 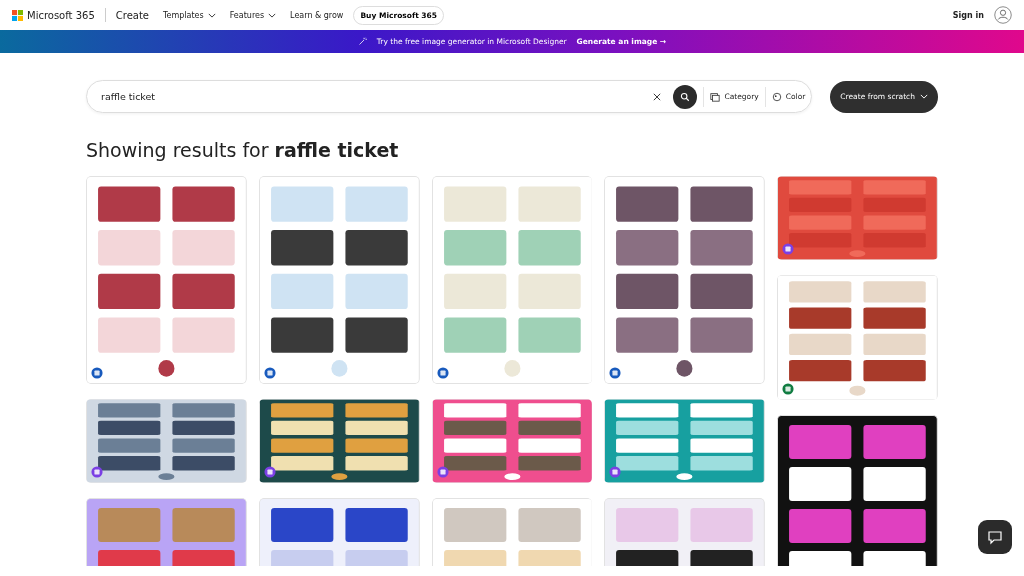 What do you see at coordinates (776, 96) in the screenshot?
I see `palette-icon` at bounding box center [776, 96].